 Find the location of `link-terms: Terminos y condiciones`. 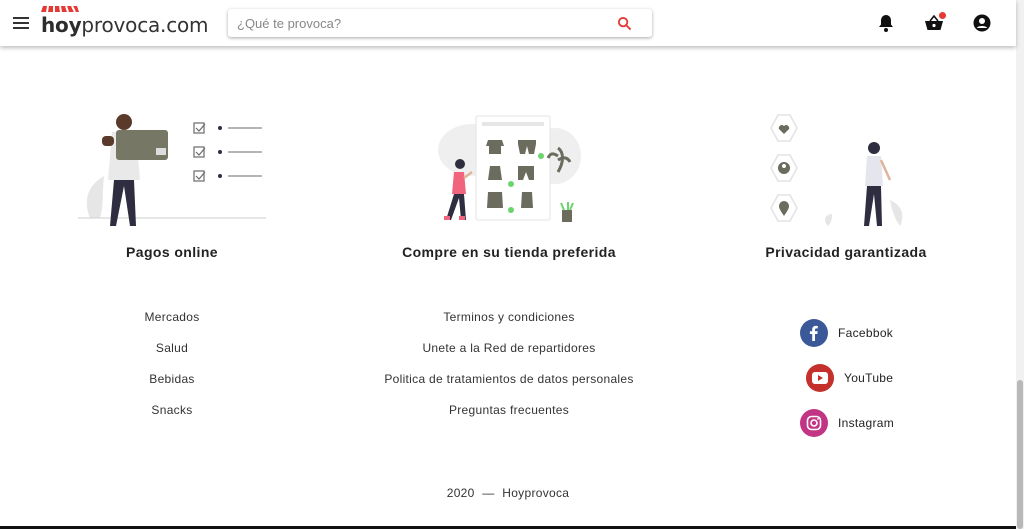

link-terms: Terminos y condiciones is located at coordinates (509, 325).